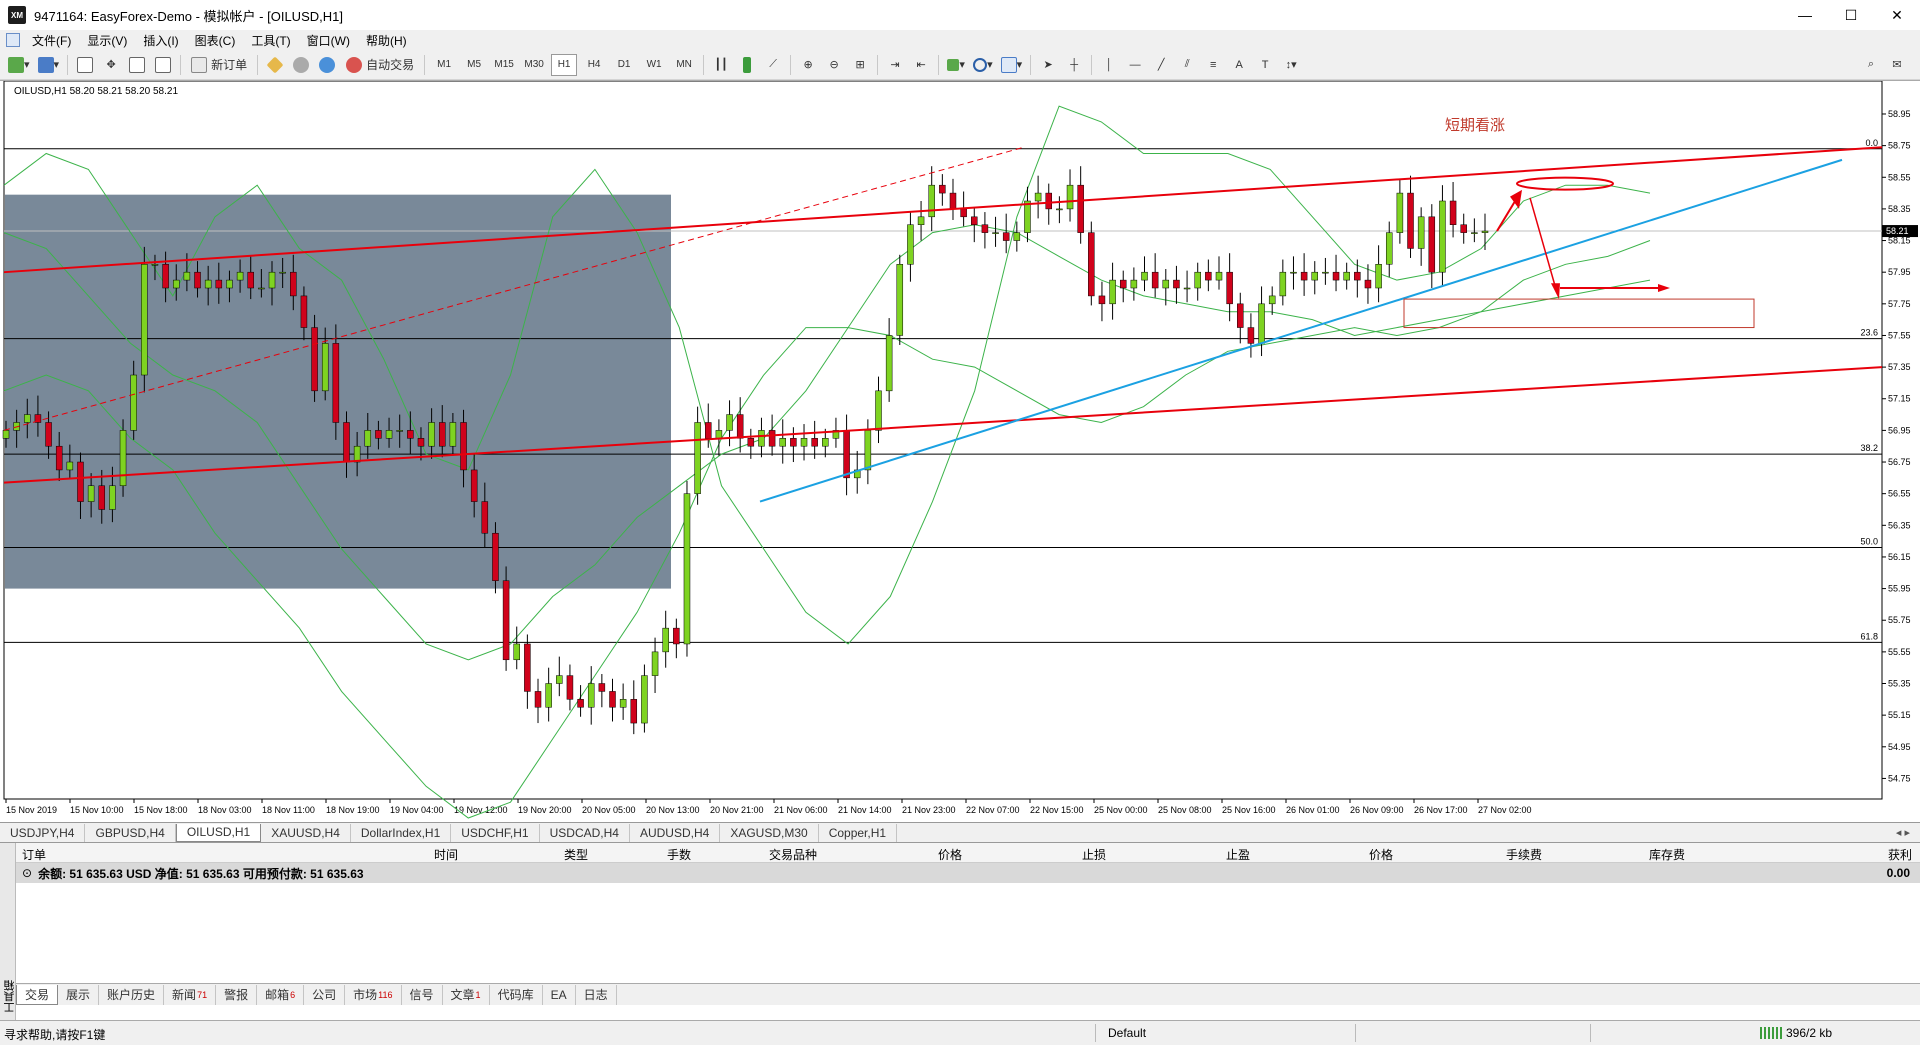 Image resolution: width=1920 pixels, height=1045 pixels. What do you see at coordinates (564, 64) in the screenshot?
I see `timeframe-h1: H1` at bounding box center [564, 64].